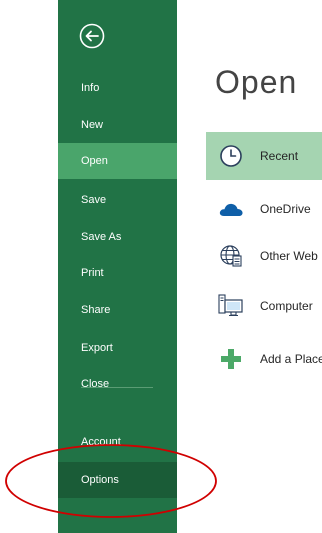  I want to click on location-label: OneDrive, so click(285, 209).